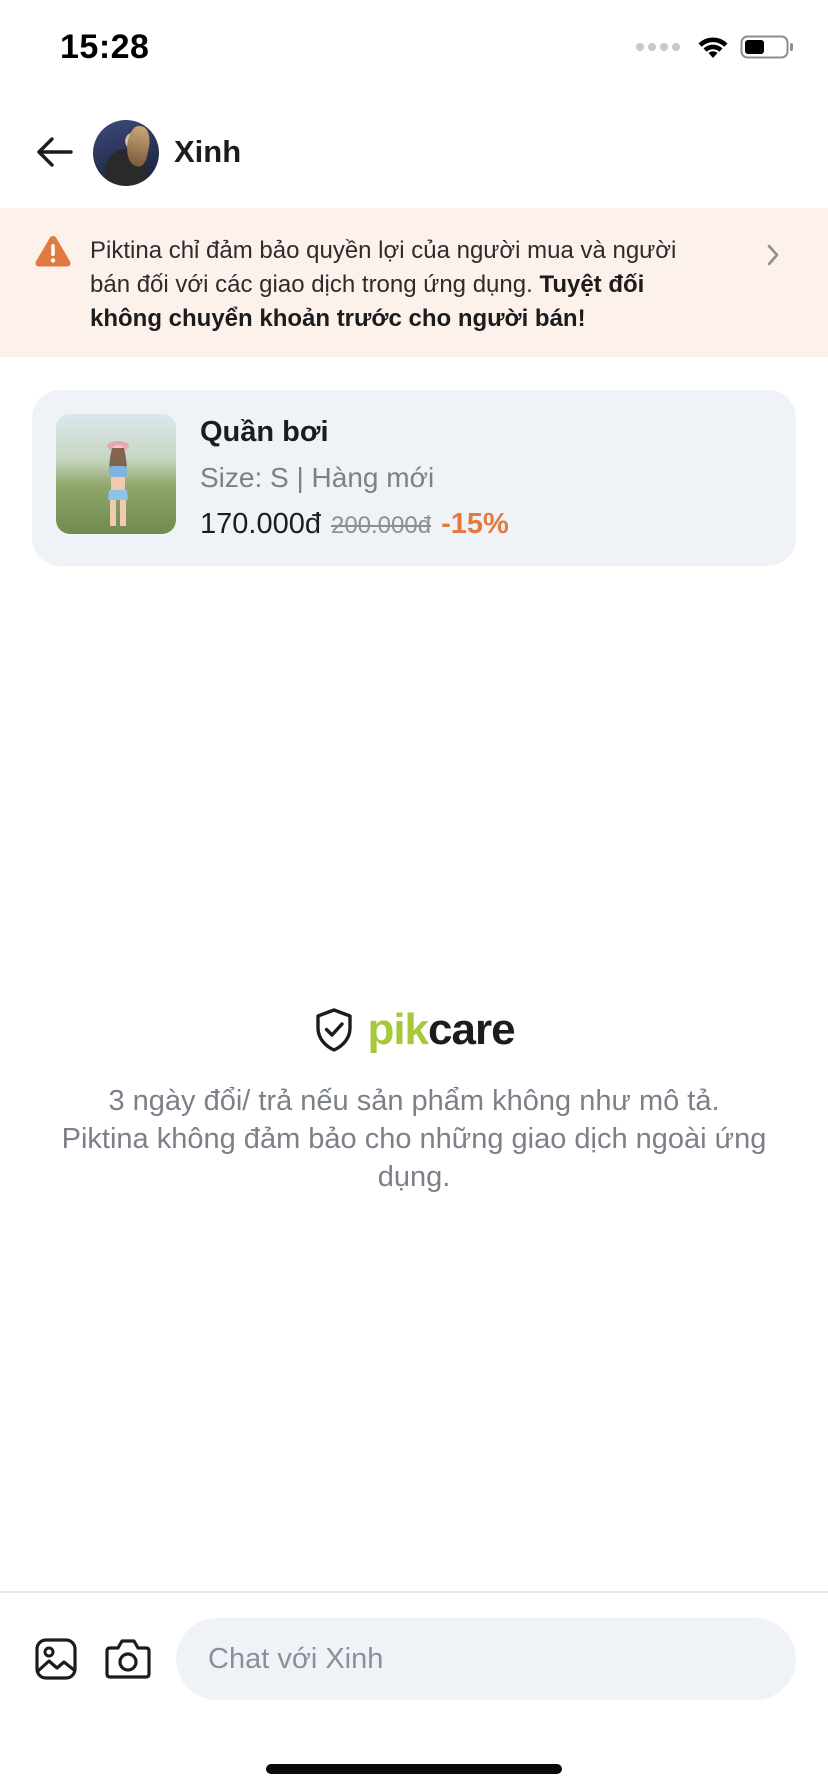 The image size is (828, 1792). Describe the element at coordinates (472, 1029) in the screenshot. I see `pikcare-wordmark-care: care` at that location.